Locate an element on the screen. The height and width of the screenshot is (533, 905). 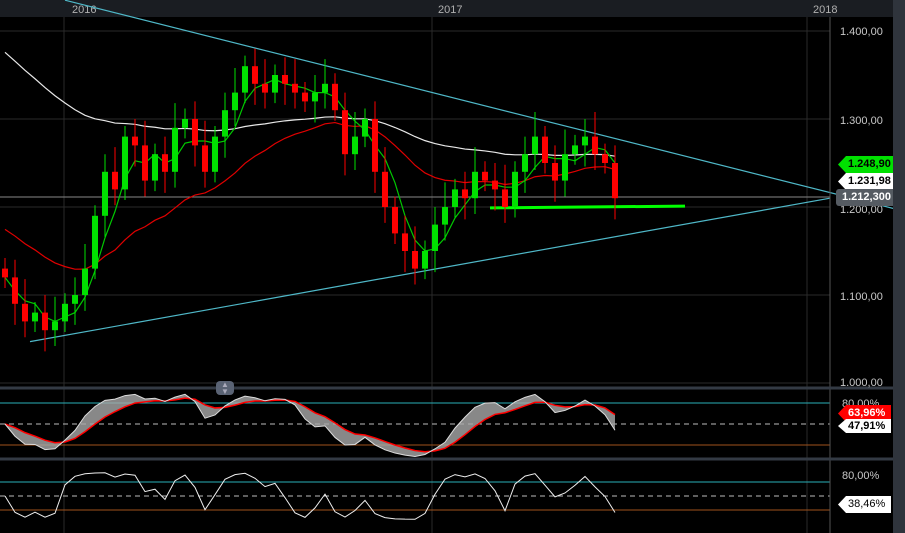
osc2-value-tag: 38,46% is located at coordinates (865, 504).